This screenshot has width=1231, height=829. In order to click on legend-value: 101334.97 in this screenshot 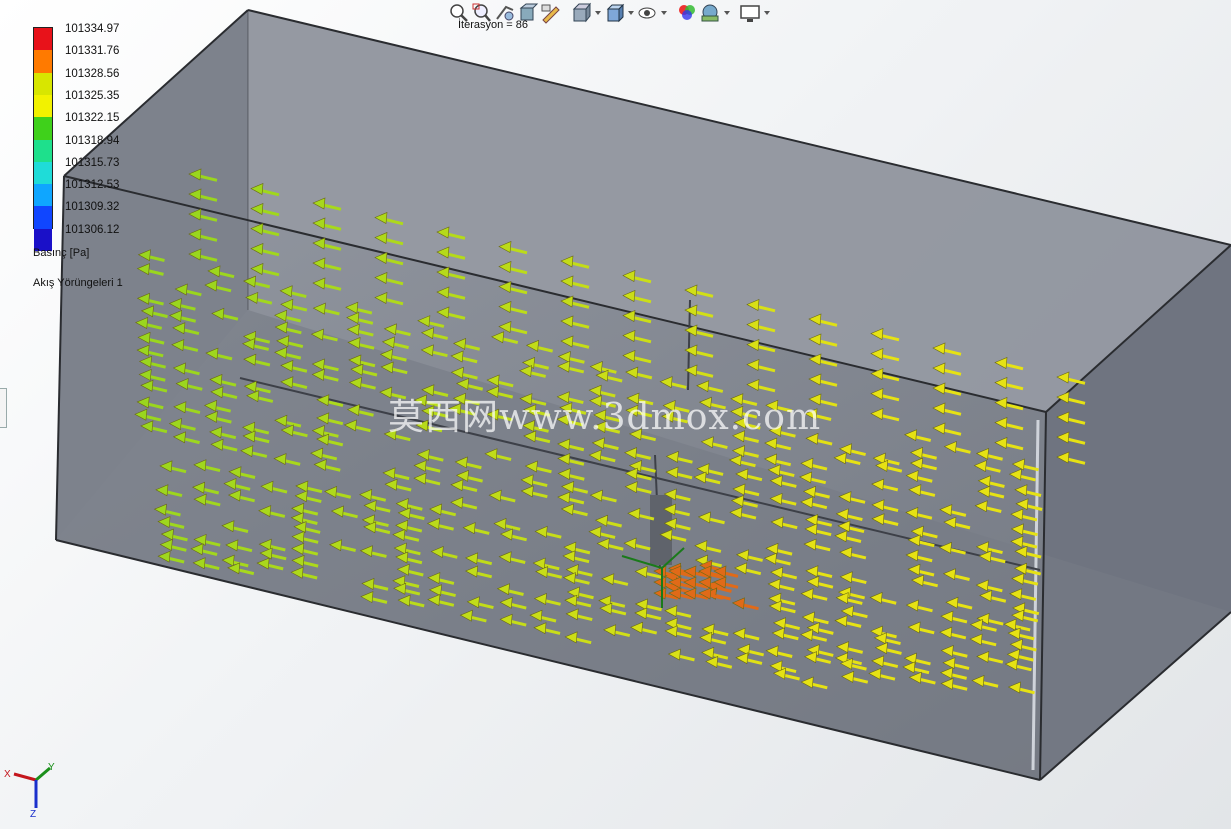, I will do `click(92, 29)`.